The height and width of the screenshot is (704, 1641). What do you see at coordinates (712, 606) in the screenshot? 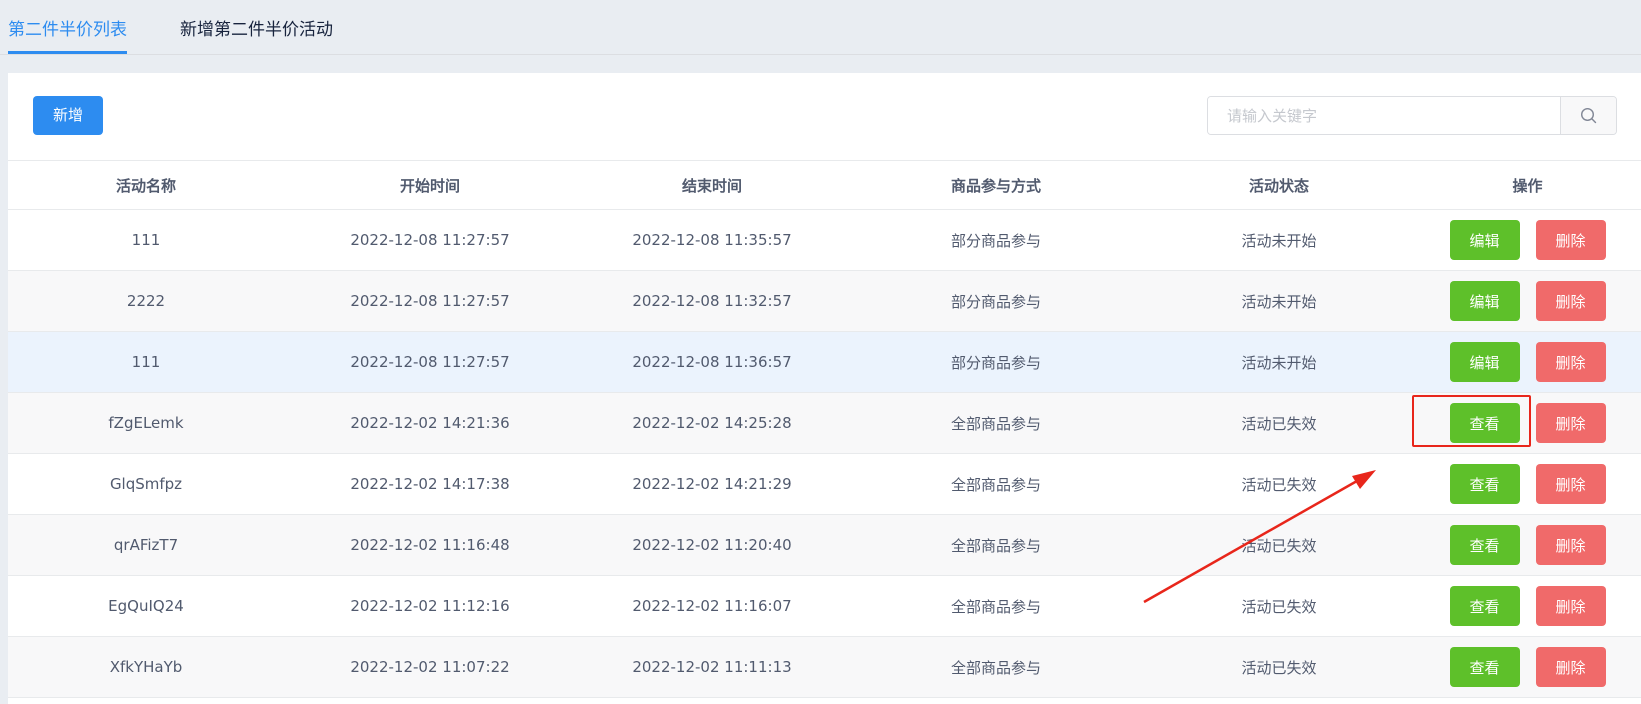
I see `cell-end-time: 2022-12-02 11:16:07` at bounding box center [712, 606].